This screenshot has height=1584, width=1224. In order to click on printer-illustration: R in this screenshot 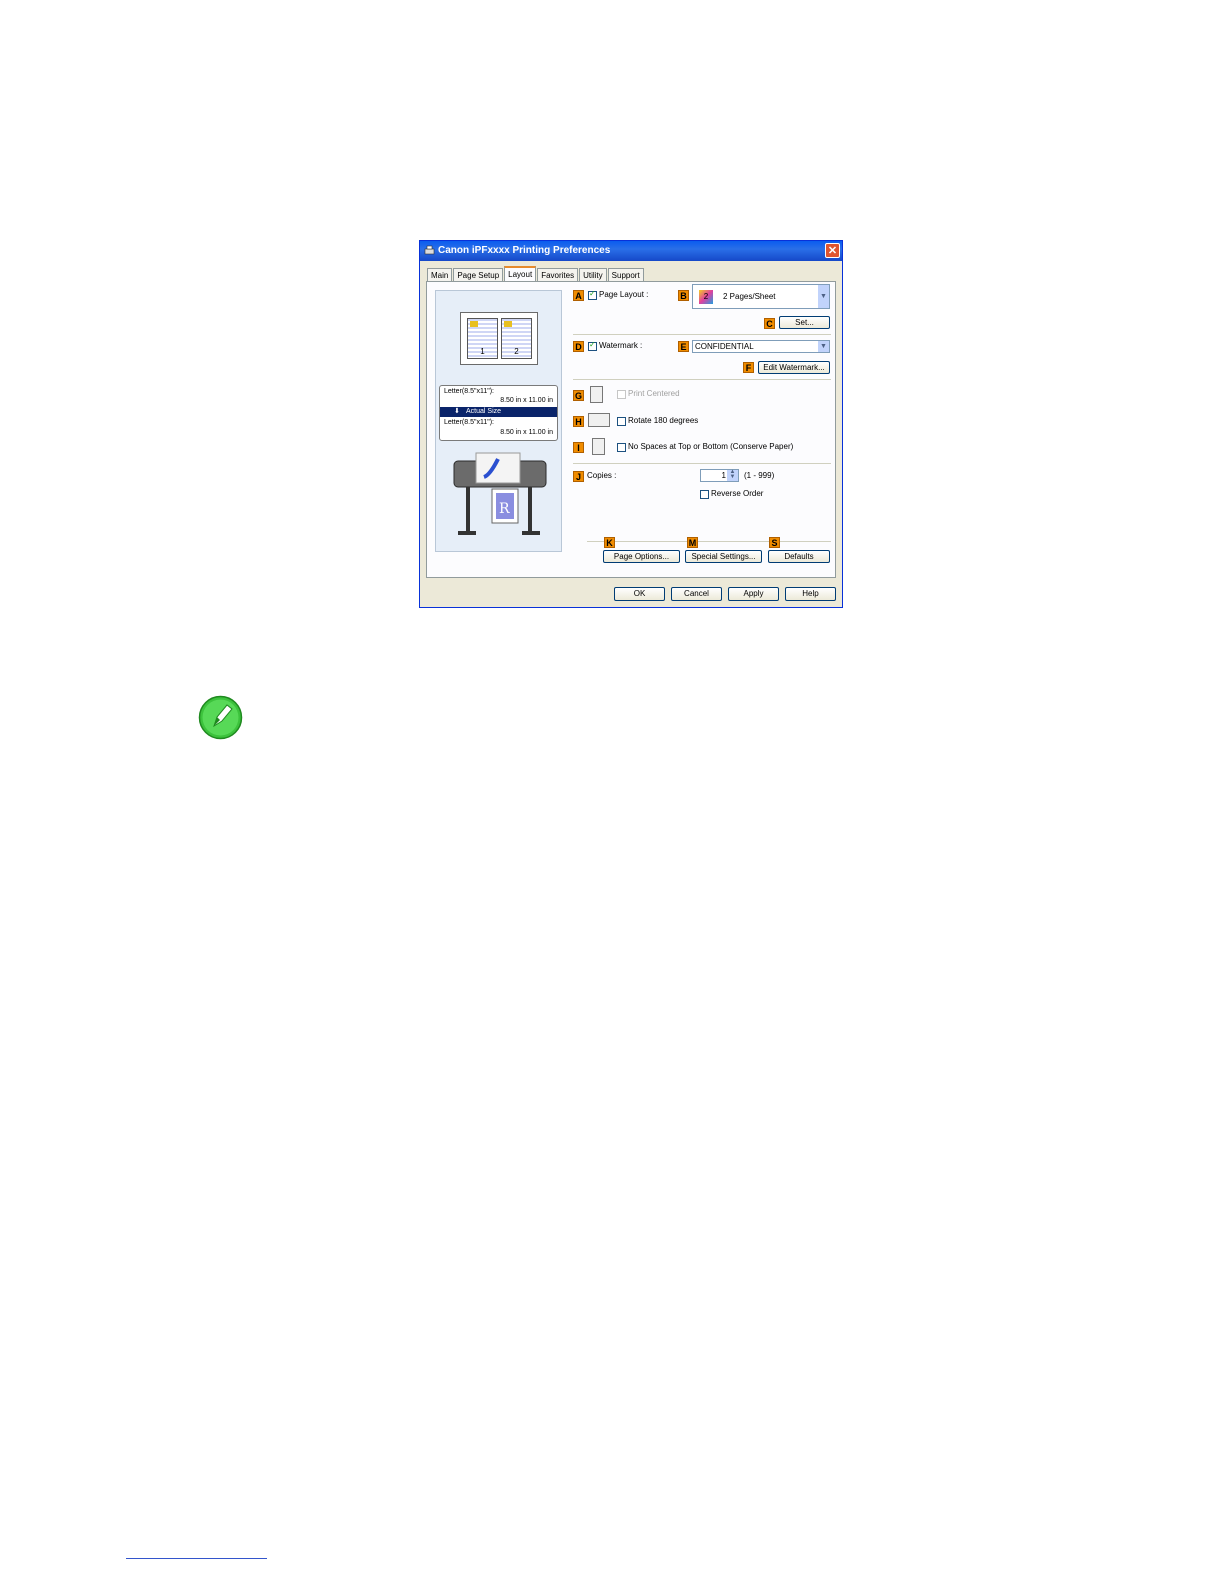, I will do `click(500, 493)`.